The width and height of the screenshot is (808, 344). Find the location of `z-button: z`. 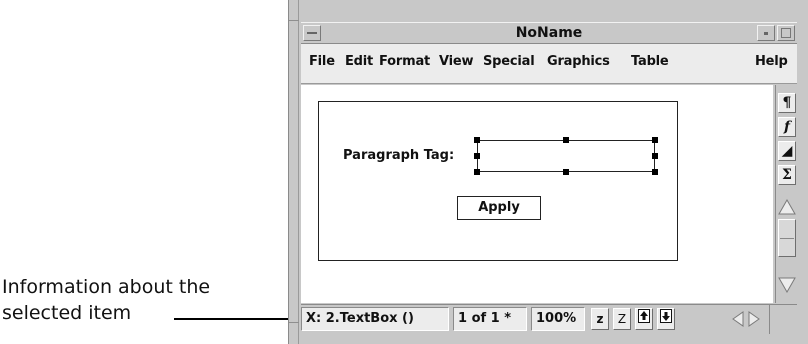

z-button: z is located at coordinates (600, 319).